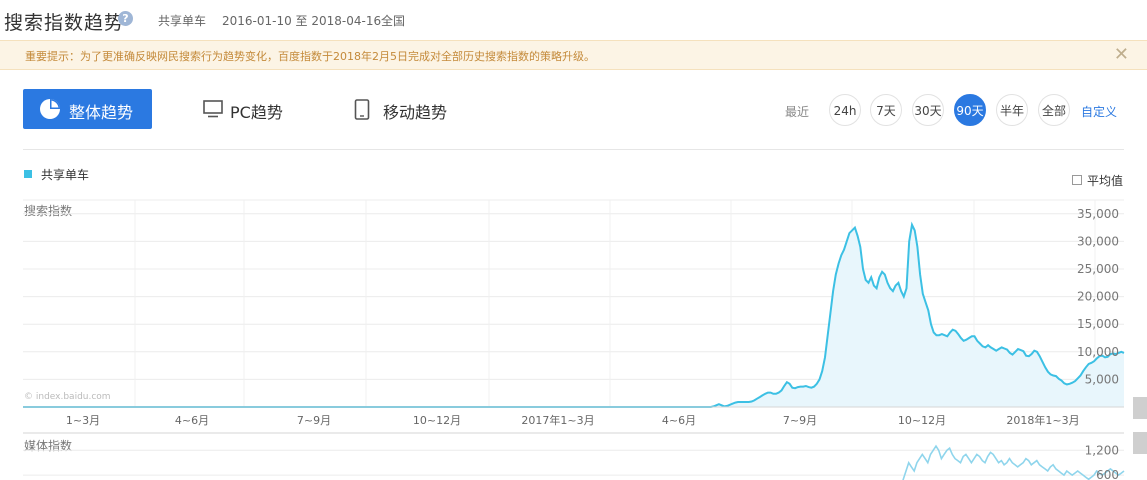  I want to click on x-tick-label: 2018年1~3月, so click(1042, 420).